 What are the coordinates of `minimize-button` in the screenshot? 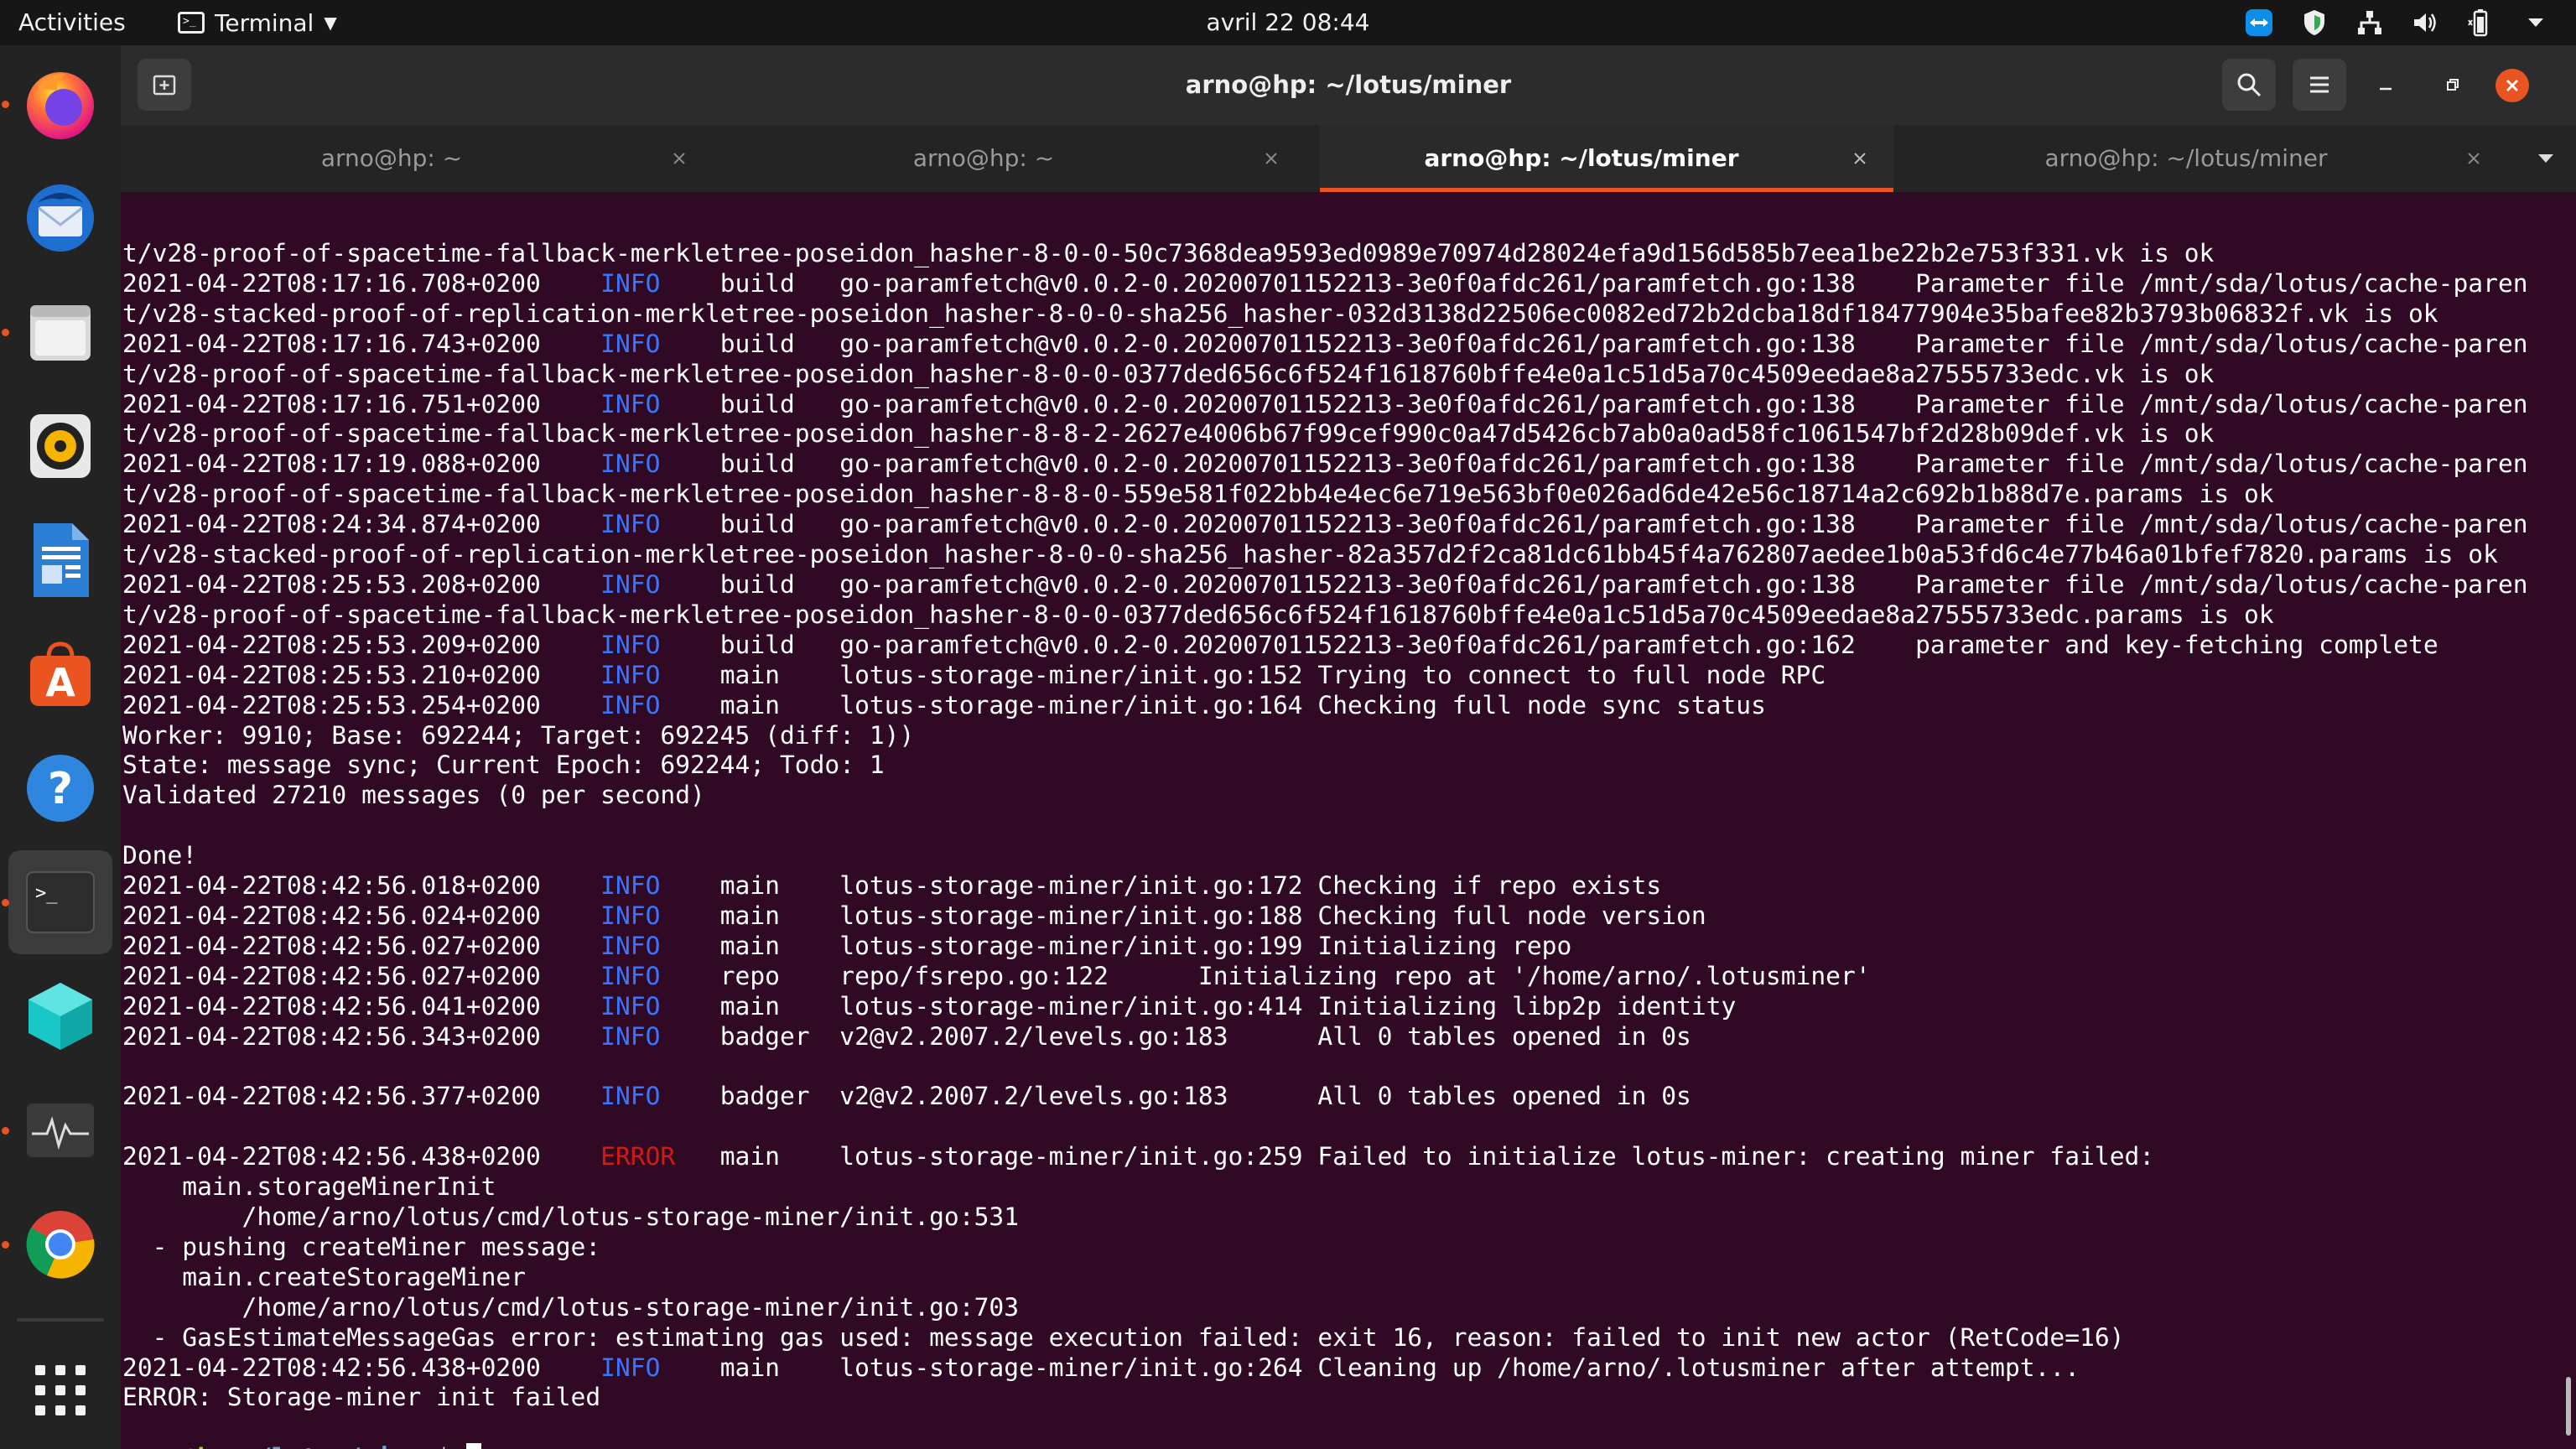 It's located at (2386, 85).